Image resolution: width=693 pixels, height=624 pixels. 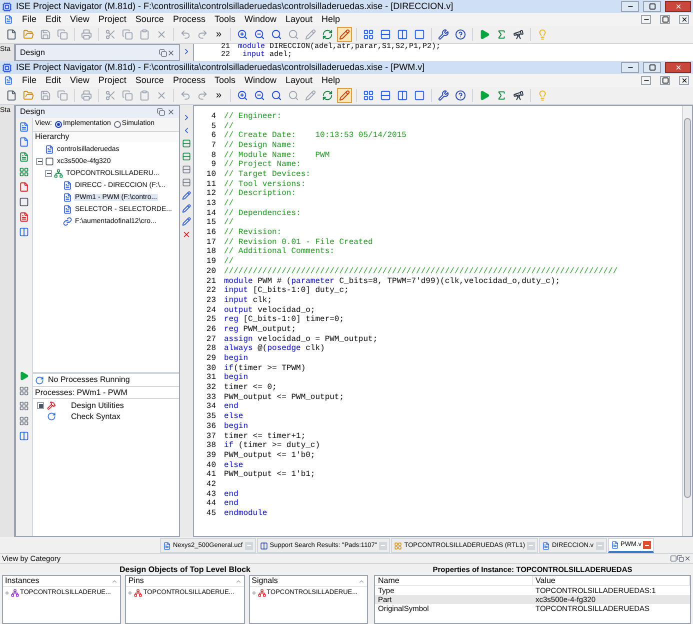 I want to click on copy-source-icon, so click(x=24, y=157).